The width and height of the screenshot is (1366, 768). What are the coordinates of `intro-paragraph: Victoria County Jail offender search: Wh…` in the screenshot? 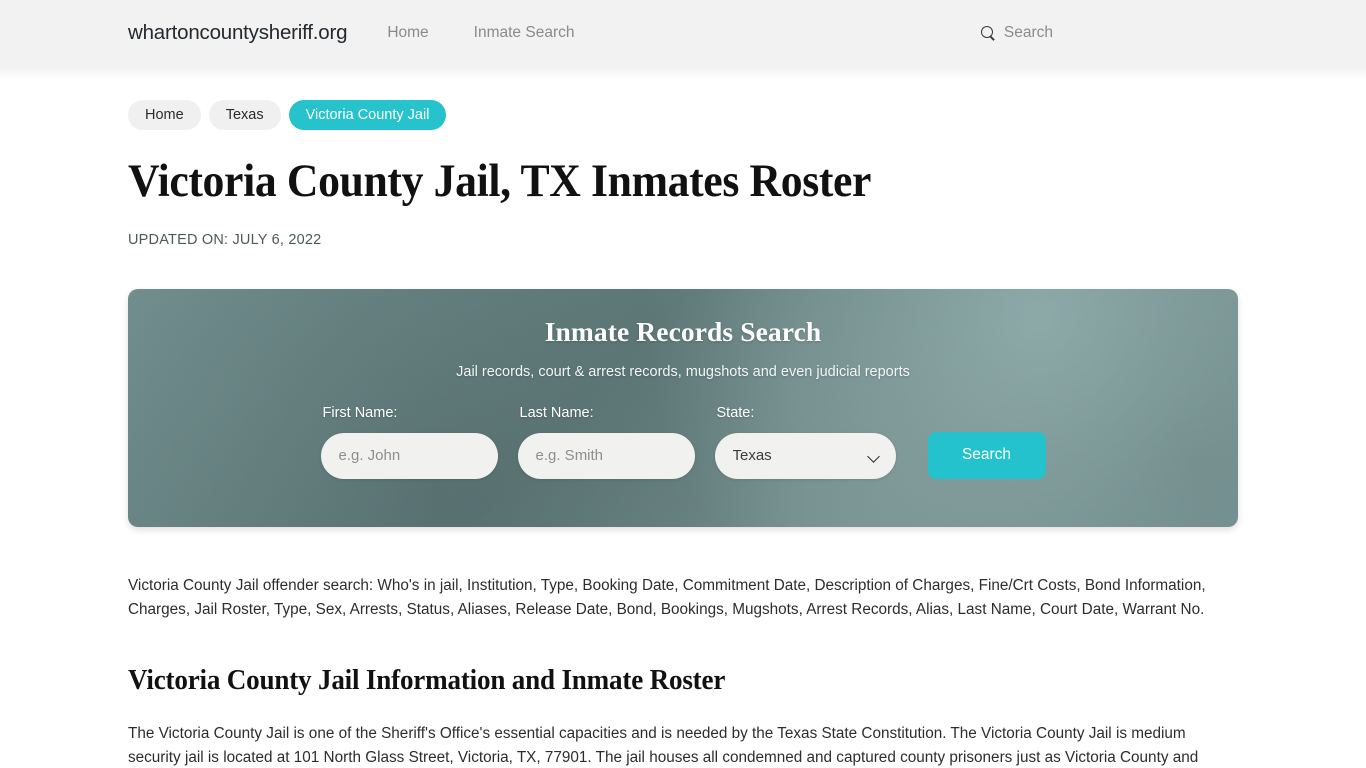 It's located at (667, 597).